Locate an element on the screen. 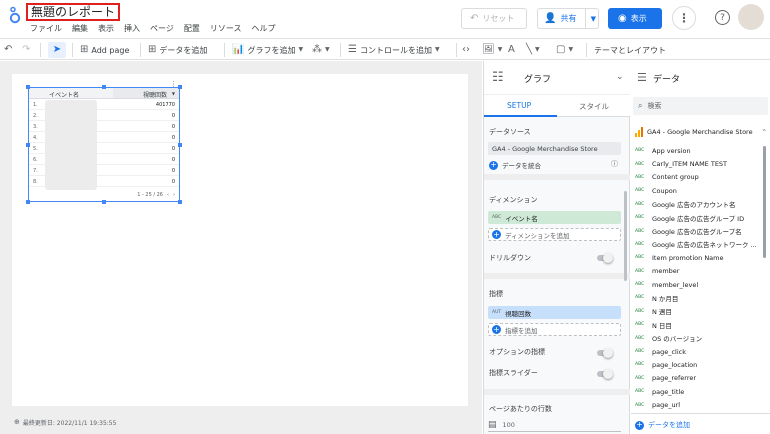 This screenshot has height=434, width=770. reset-button: ↶ リセット is located at coordinates (494, 18).